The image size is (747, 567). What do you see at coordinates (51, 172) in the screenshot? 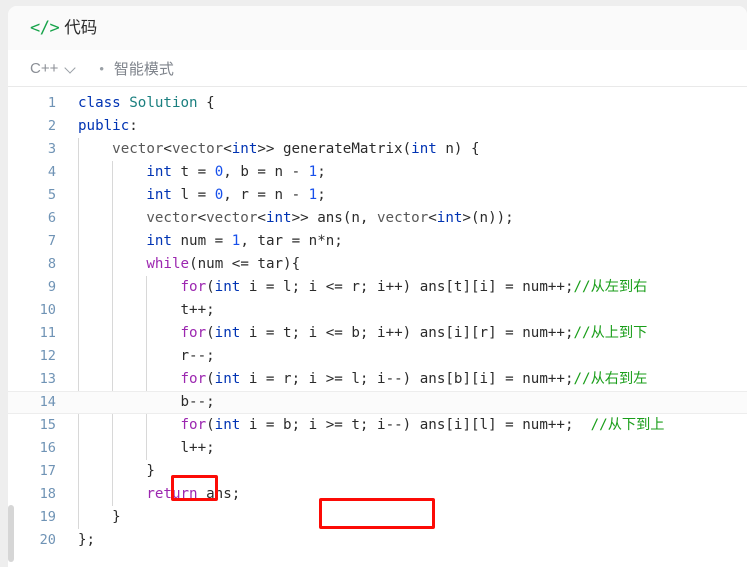
I see `line-number: 4` at bounding box center [51, 172].